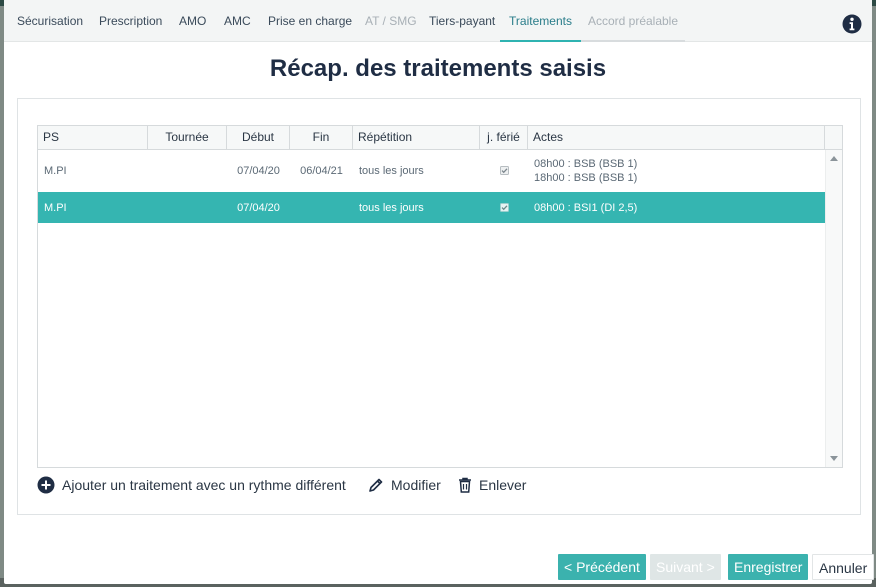 The image size is (876, 587). I want to click on column-header-fin: Fin, so click(321, 137).